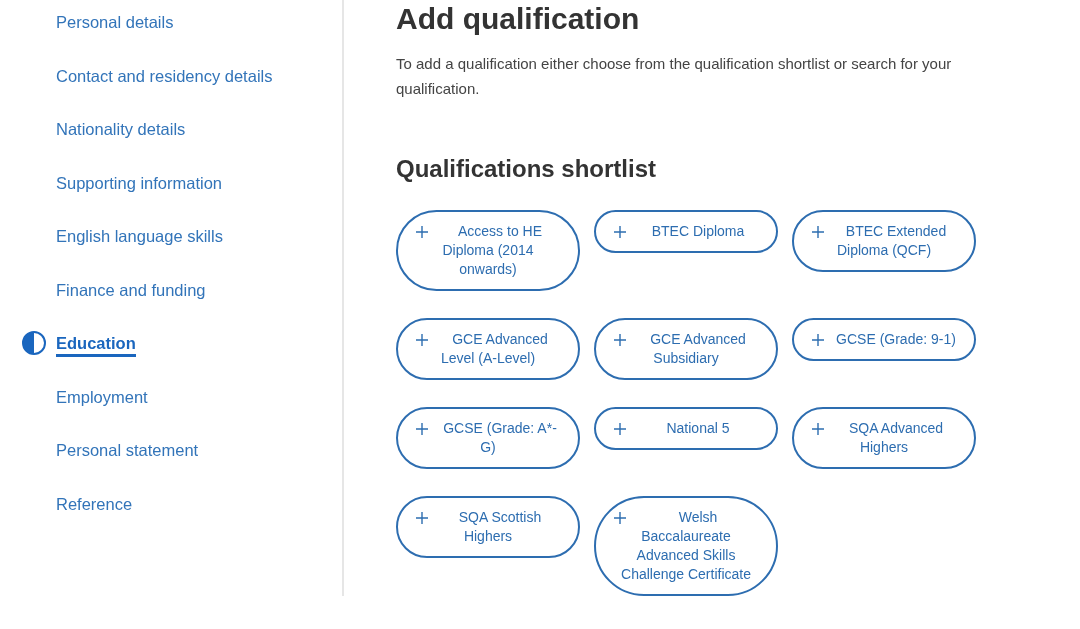  What do you see at coordinates (884, 438) in the screenshot?
I see `add-qualification-button: SQA Advanced Highers` at bounding box center [884, 438].